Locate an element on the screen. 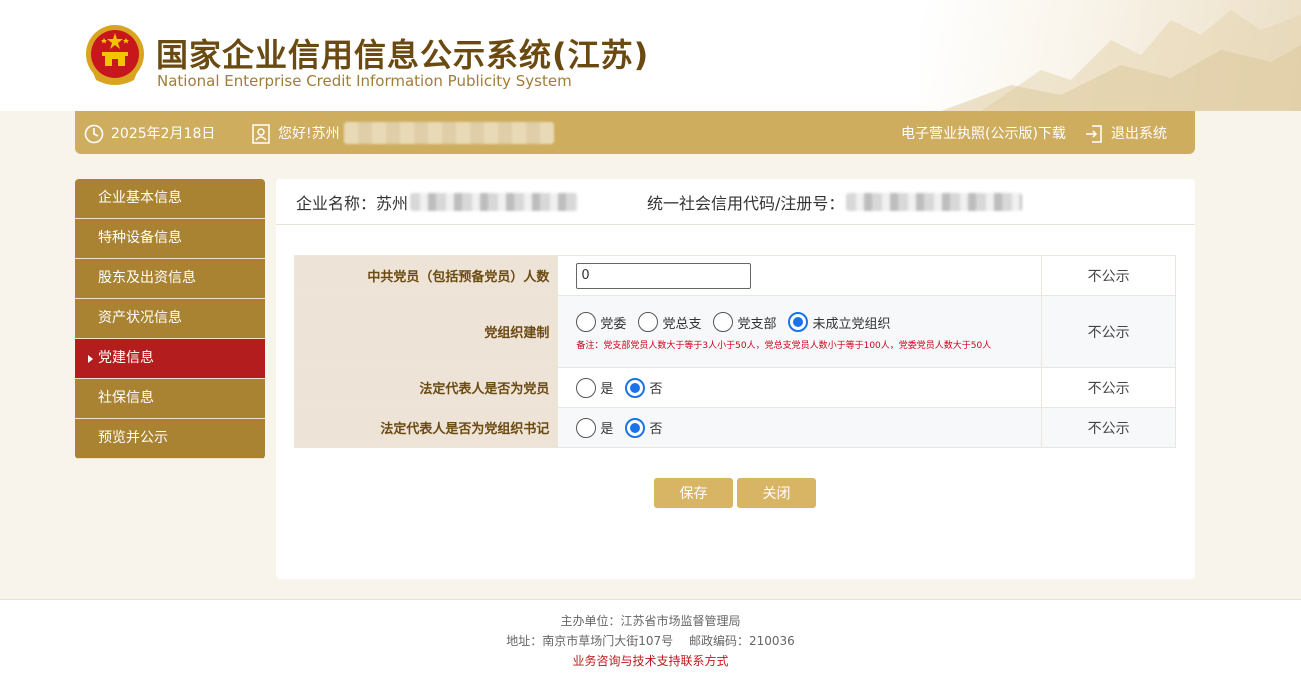 The image size is (1301, 684). logout-button: 退出系统 is located at coordinates (1125, 132).